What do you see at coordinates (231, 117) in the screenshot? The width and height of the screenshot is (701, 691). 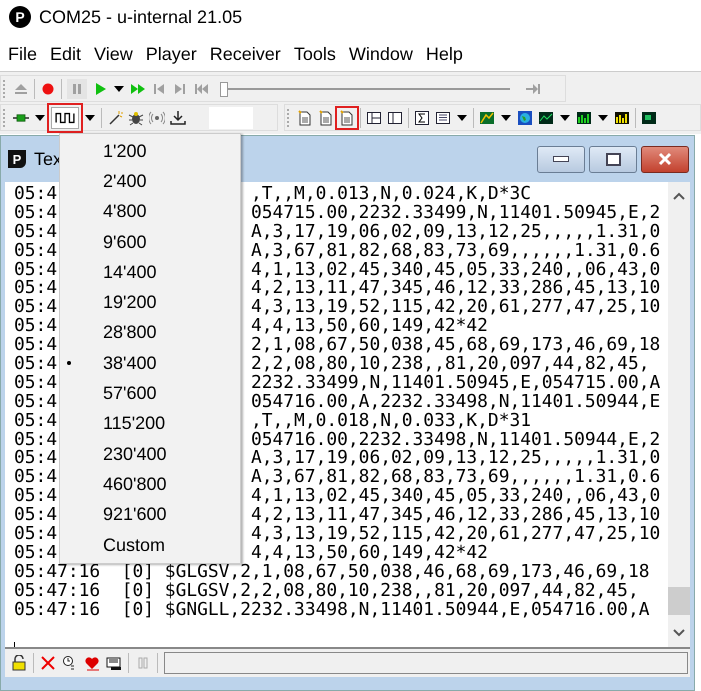 I see `toolbar-field` at bounding box center [231, 117].